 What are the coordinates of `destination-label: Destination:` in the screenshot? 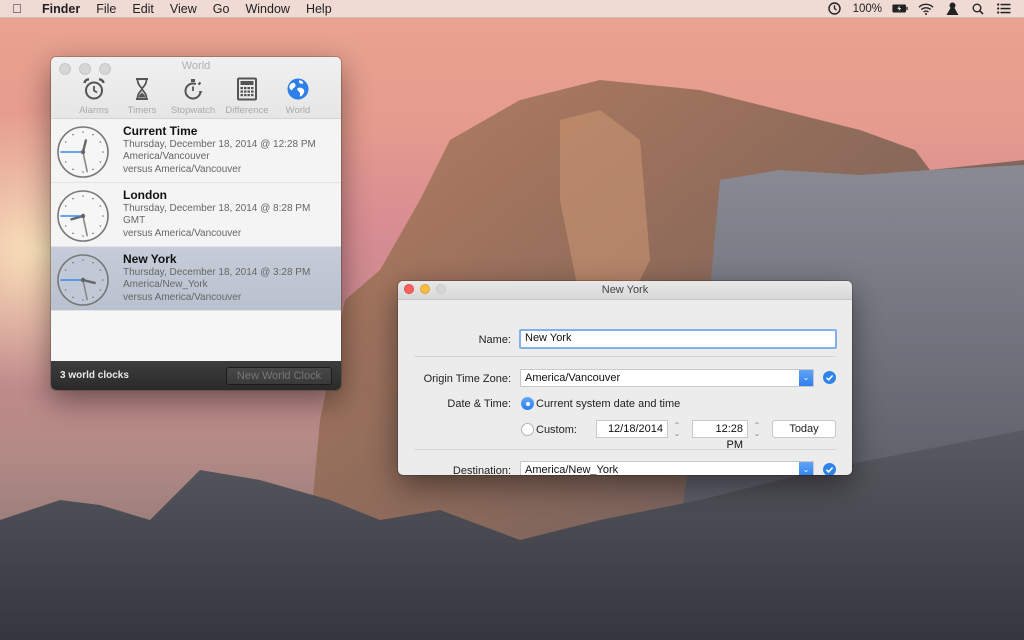 It's located at (481, 470).